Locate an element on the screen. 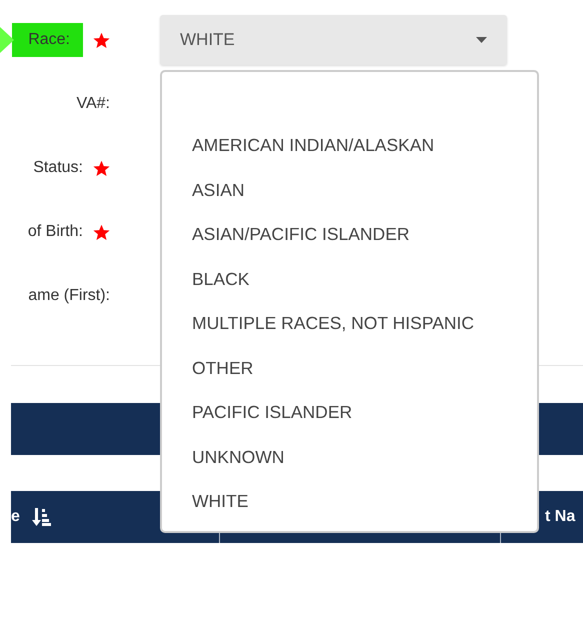 The width and height of the screenshot is (583, 634). field-label: ame (First): is located at coordinates (69, 296).